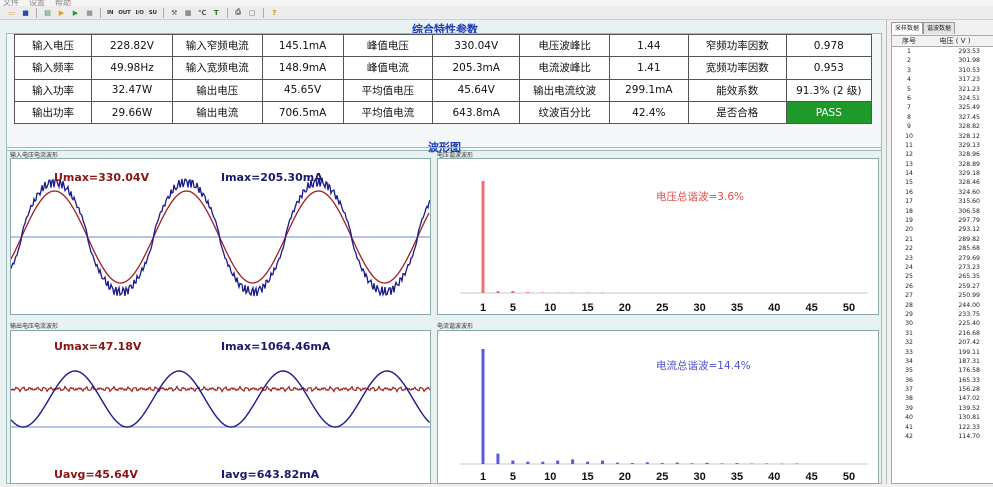  What do you see at coordinates (942, 51) in the screenshot?
I see `sample-row: 1 293.53` at bounding box center [942, 51].